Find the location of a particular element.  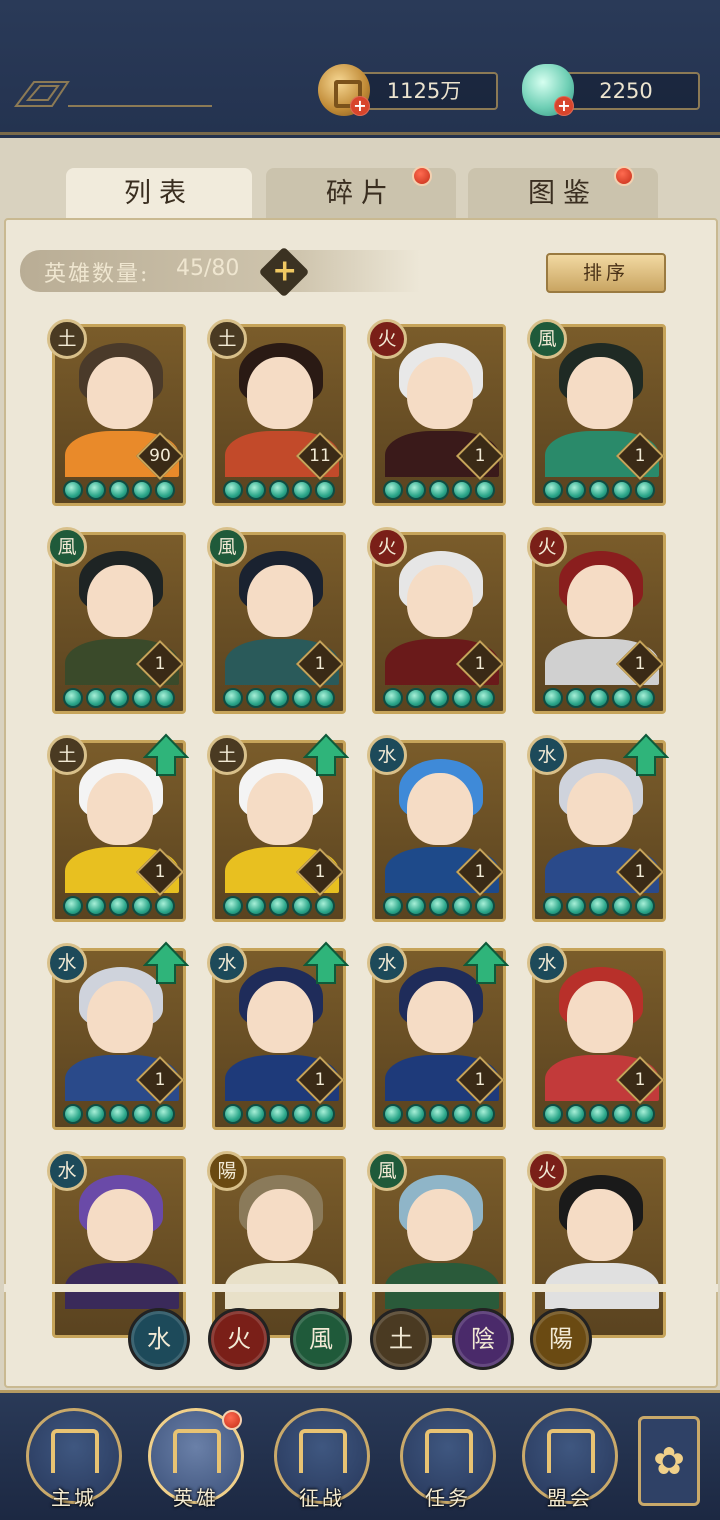

element-filter-button: 水 is located at coordinates (159, 1339).